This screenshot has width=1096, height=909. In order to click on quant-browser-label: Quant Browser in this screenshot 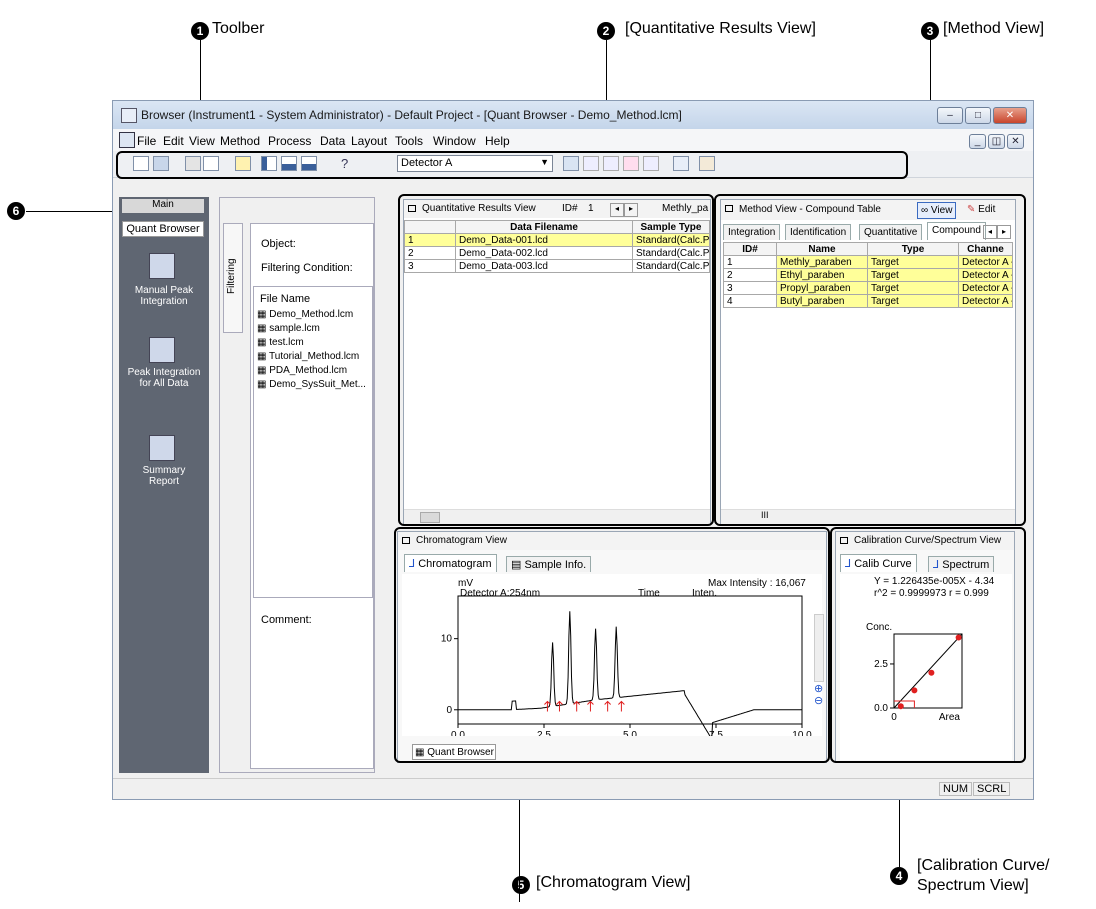, I will do `click(163, 229)`.